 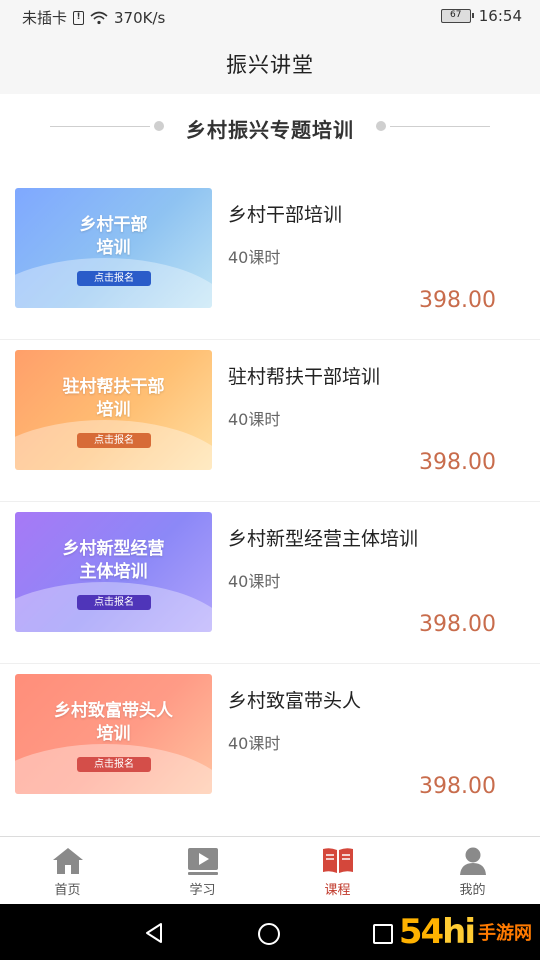 What do you see at coordinates (472, 890) in the screenshot?
I see `tab-label: 我的` at bounding box center [472, 890].